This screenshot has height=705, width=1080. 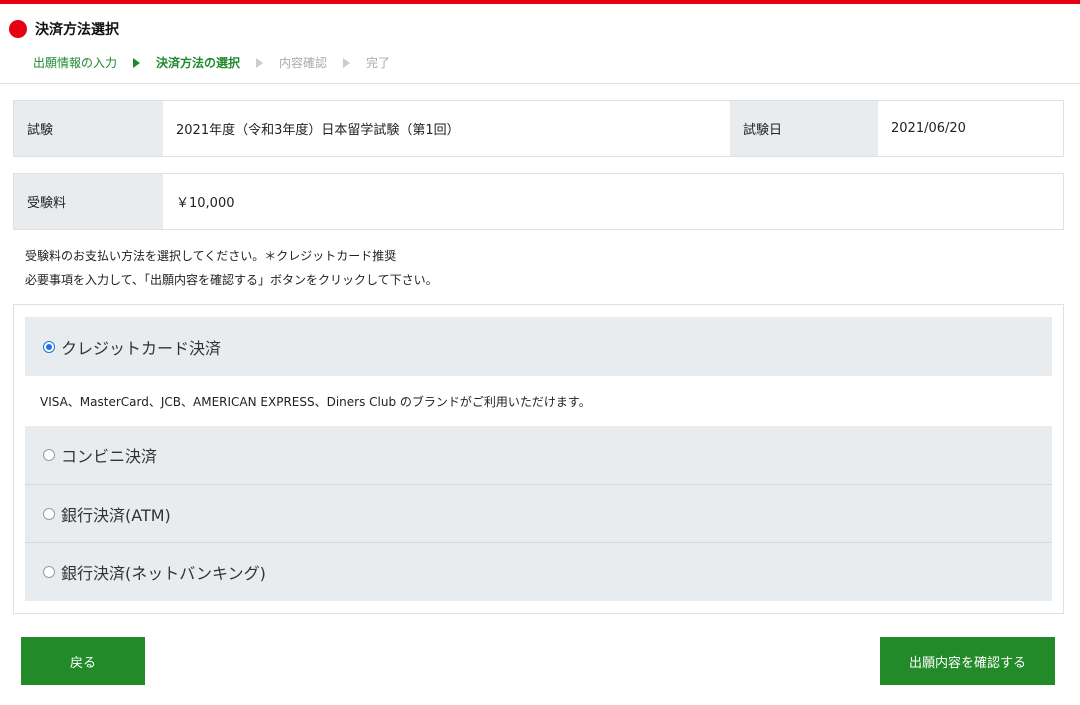 What do you see at coordinates (378, 63) in the screenshot?
I see `step-complete: 完了` at bounding box center [378, 63].